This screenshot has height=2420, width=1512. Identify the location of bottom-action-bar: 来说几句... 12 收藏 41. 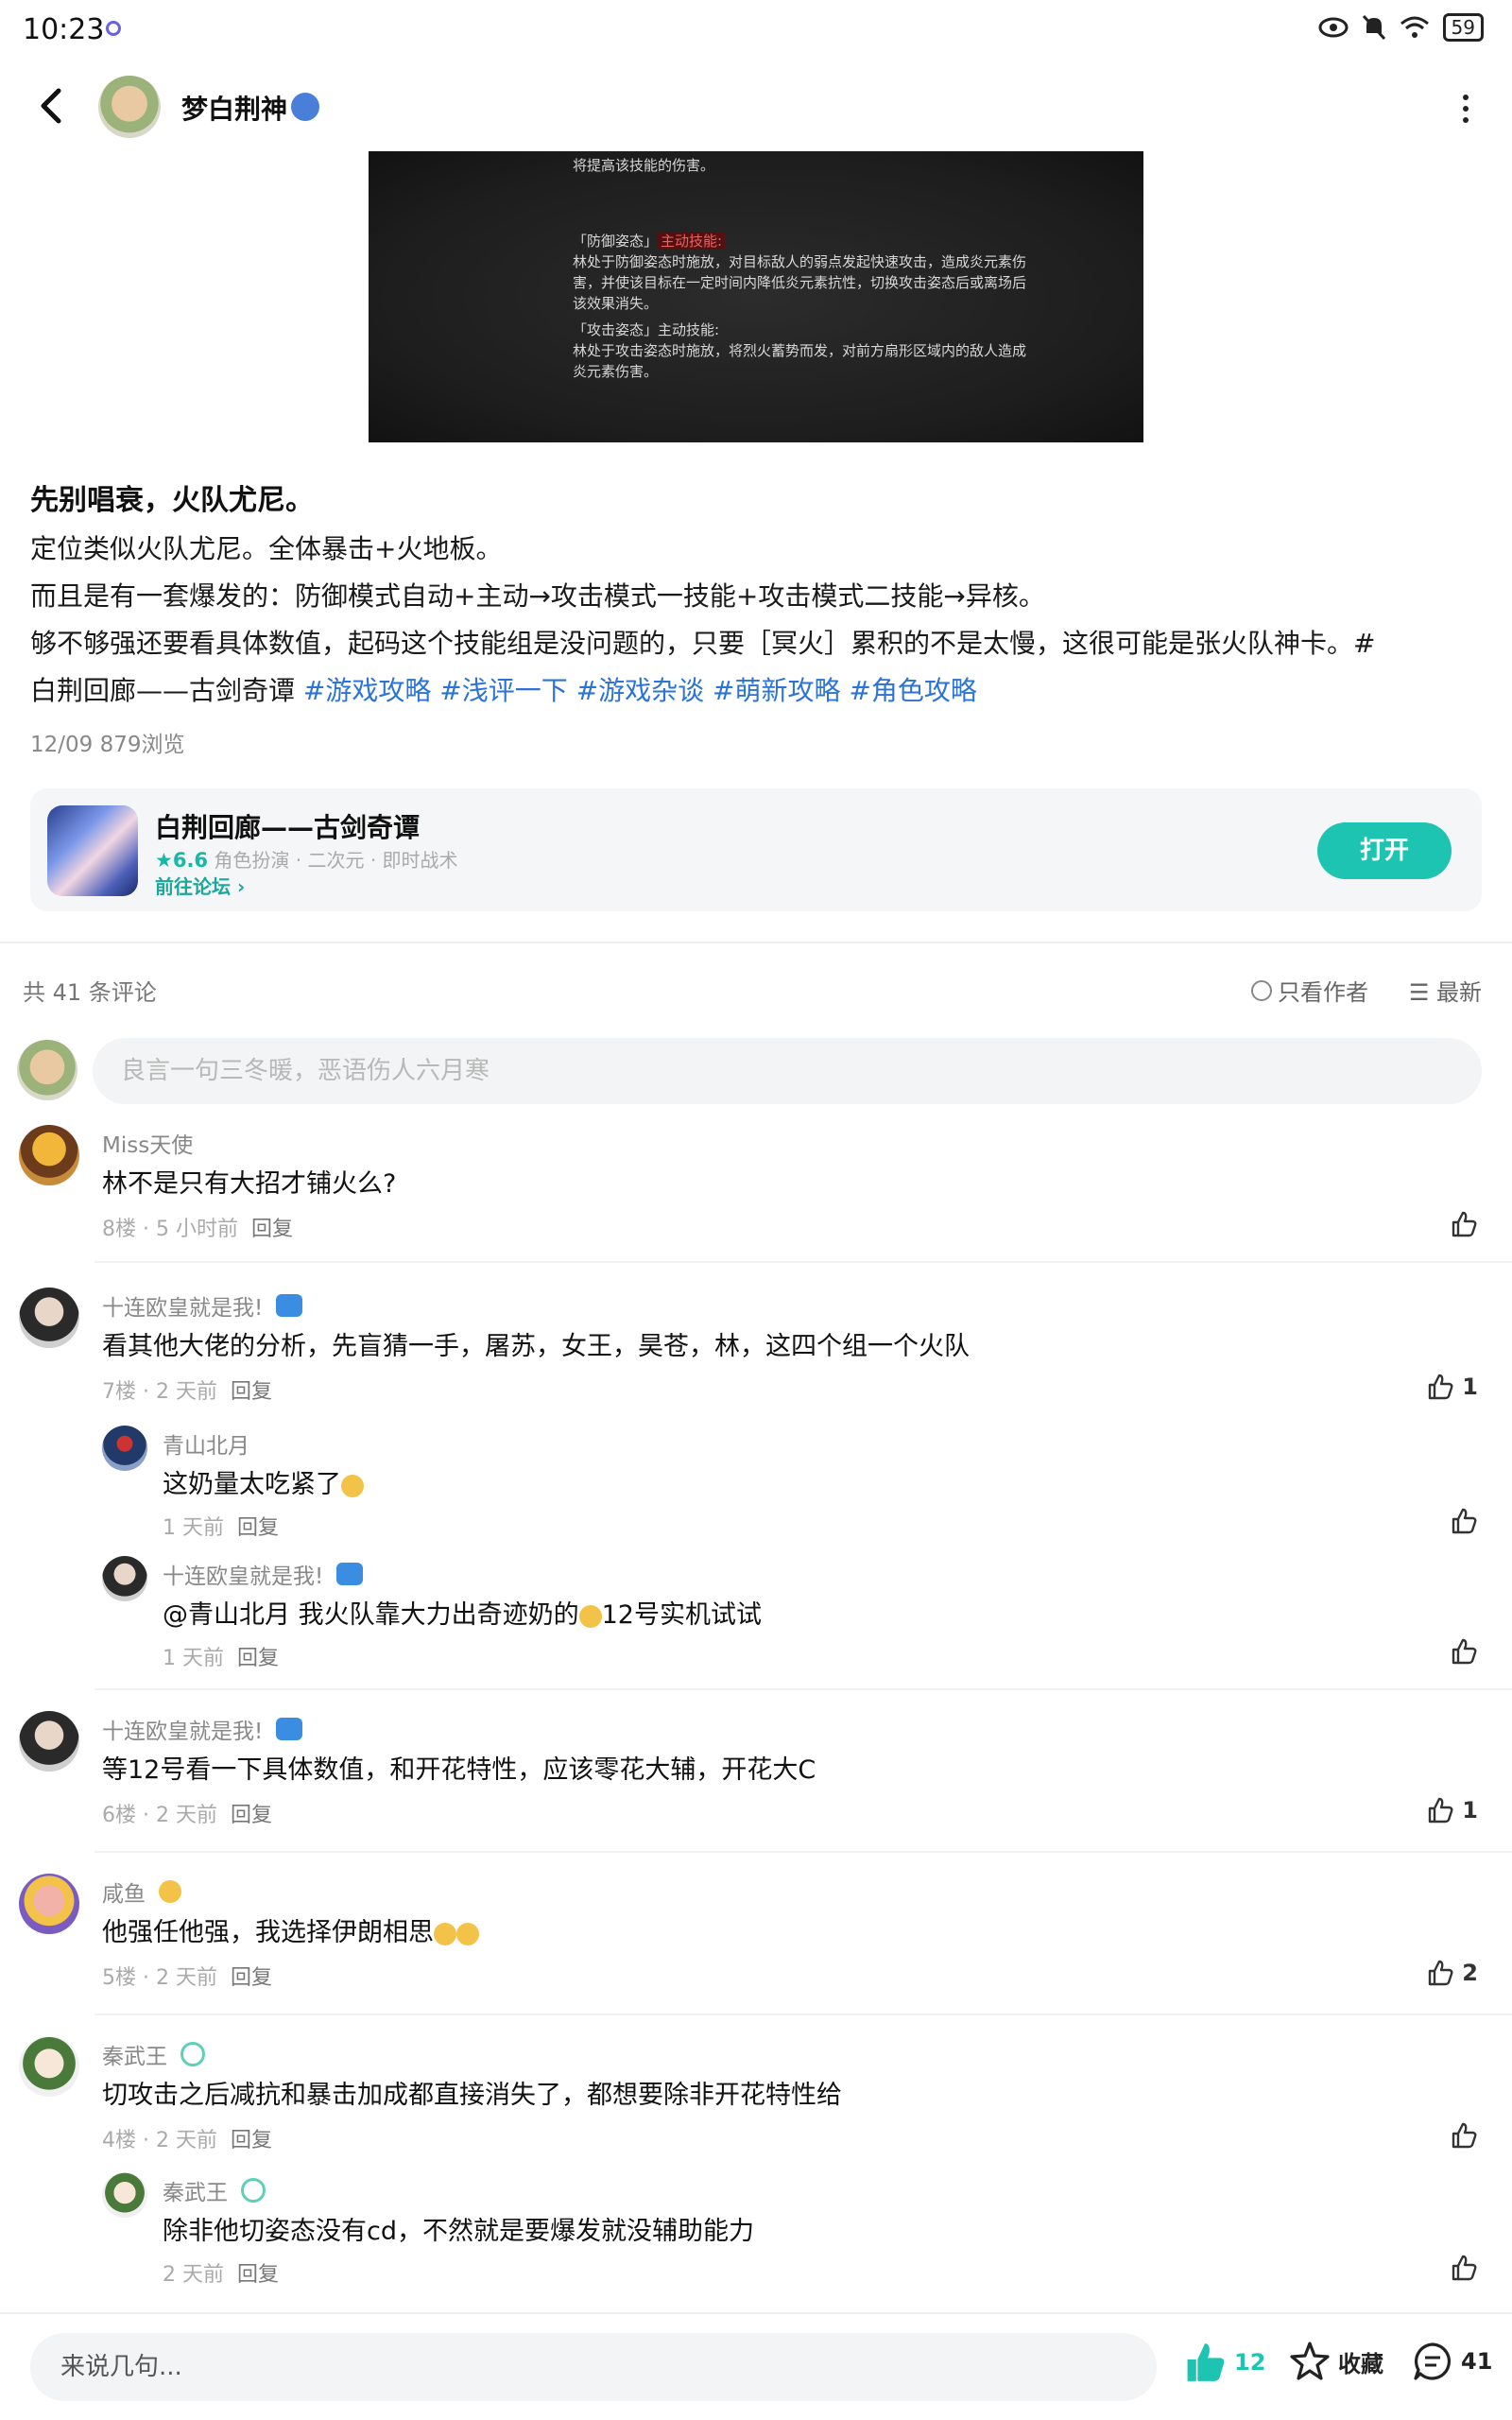
(756, 2366).